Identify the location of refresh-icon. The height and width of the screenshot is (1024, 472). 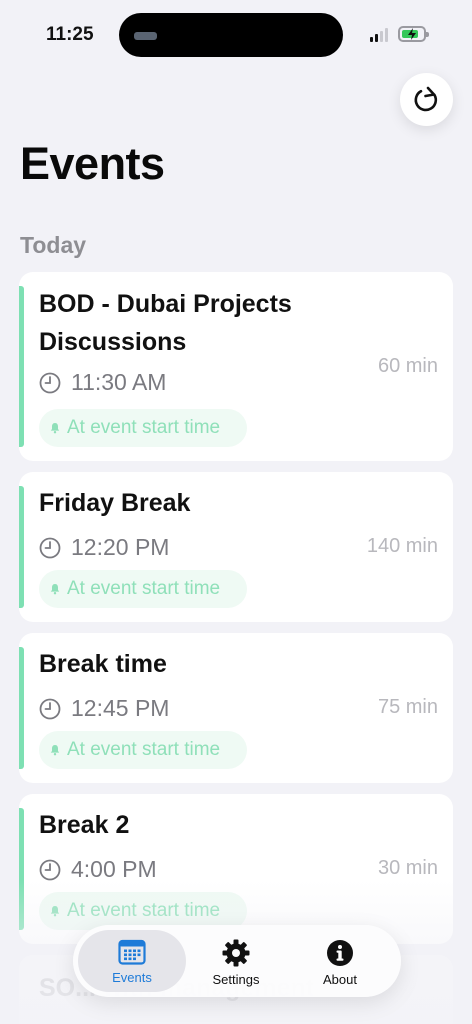
(425, 98).